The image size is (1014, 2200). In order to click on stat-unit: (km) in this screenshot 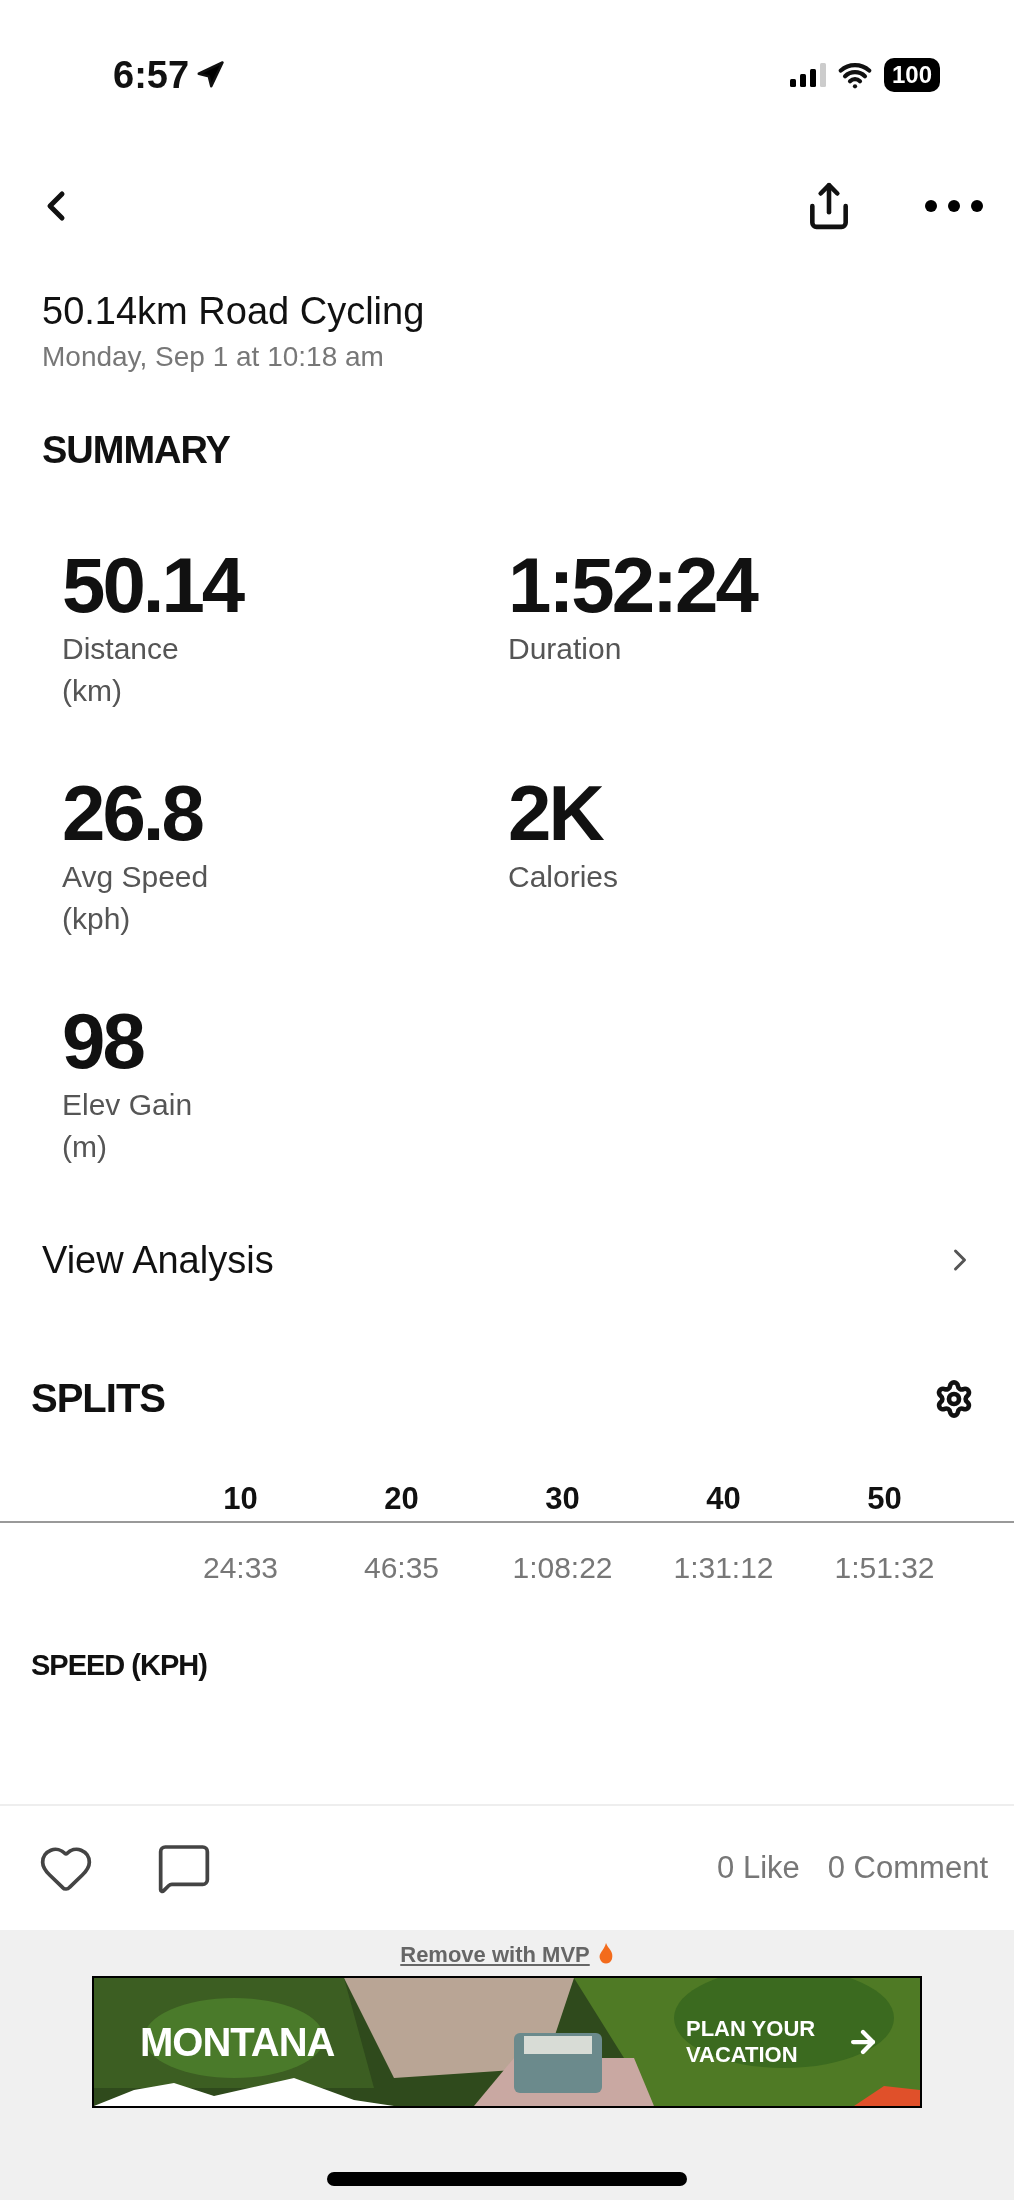, I will do `click(92, 691)`.